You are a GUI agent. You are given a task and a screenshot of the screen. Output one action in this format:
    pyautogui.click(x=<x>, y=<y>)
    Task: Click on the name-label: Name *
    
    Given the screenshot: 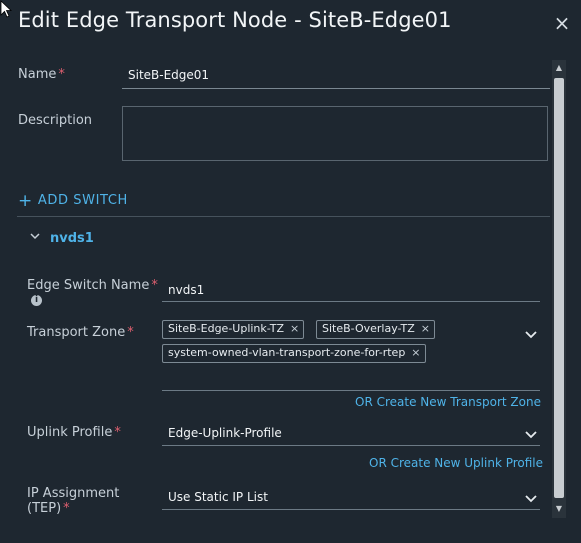 What is the action you would take?
    pyautogui.click(x=41, y=74)
    